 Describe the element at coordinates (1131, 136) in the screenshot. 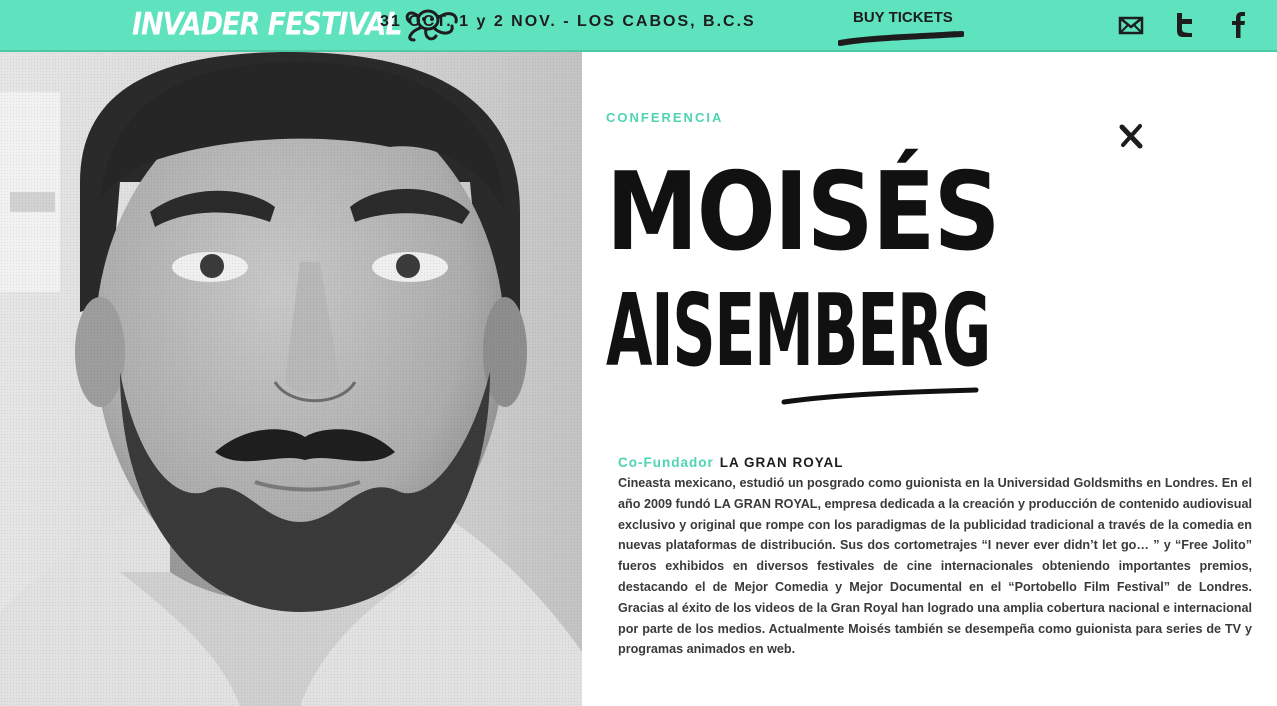

I see `close-icon` at that location.